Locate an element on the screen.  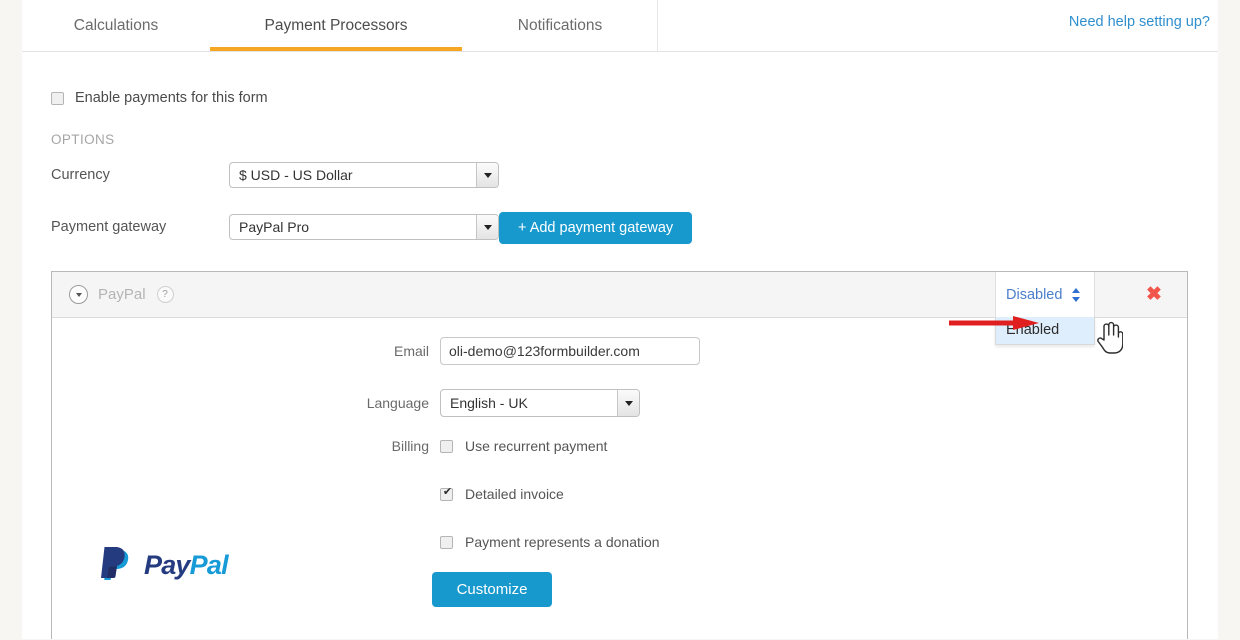
email-row: Email is located at coordinates (530, 351).